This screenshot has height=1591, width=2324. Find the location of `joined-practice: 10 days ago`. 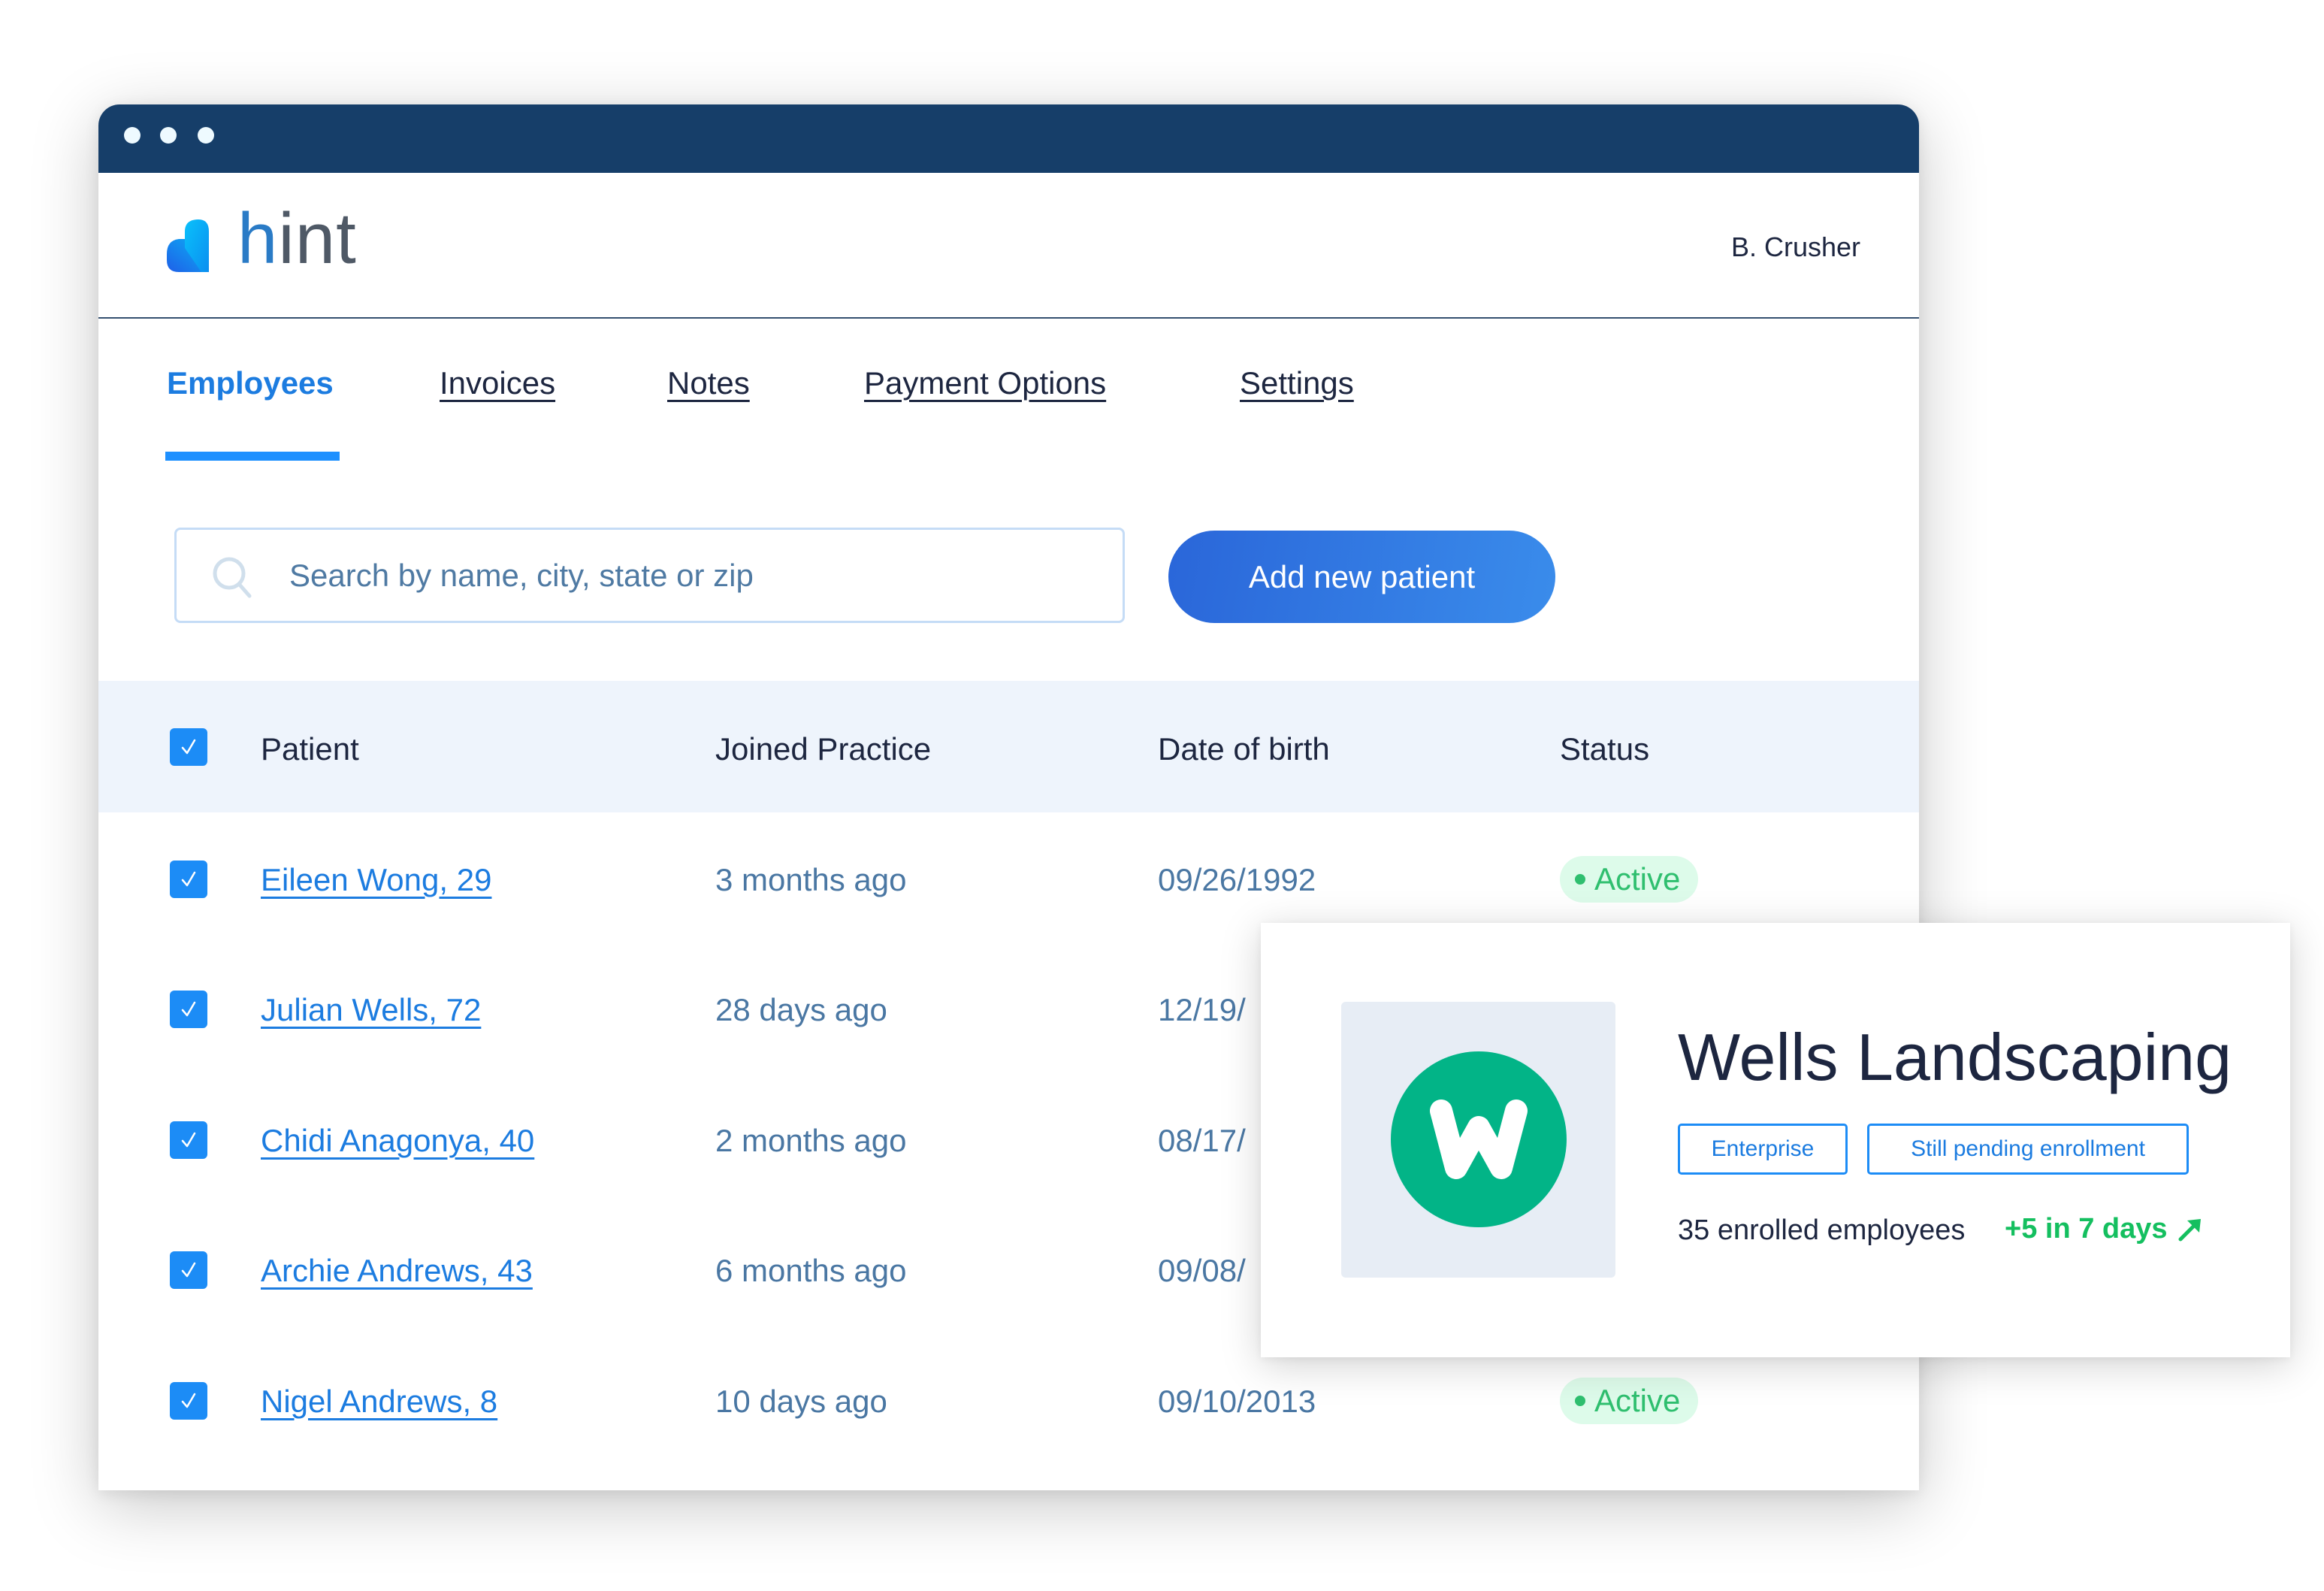

joined-practice: 10 days ago is located at coordinates (801, 1401).